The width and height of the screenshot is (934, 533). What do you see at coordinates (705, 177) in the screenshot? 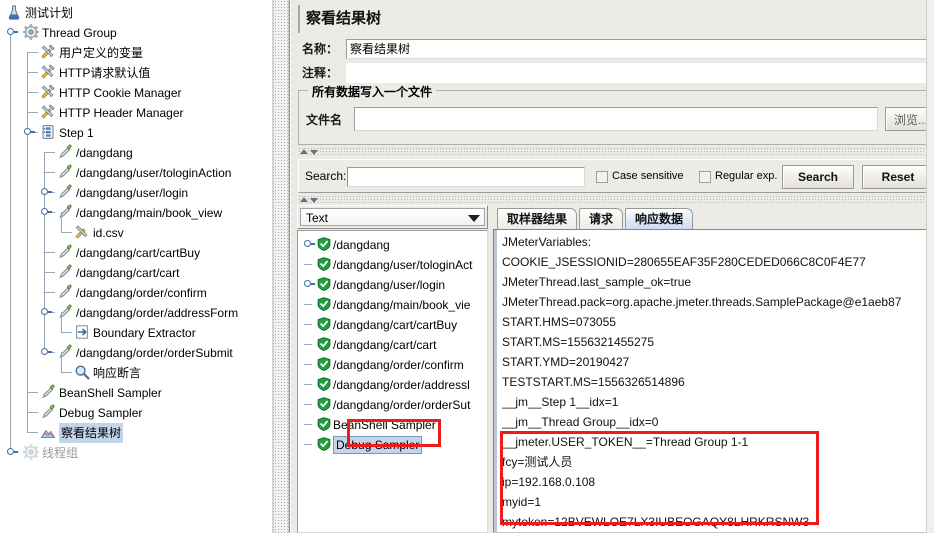
I see `regular-exp-checkbox` at bounding box center [705, 177].